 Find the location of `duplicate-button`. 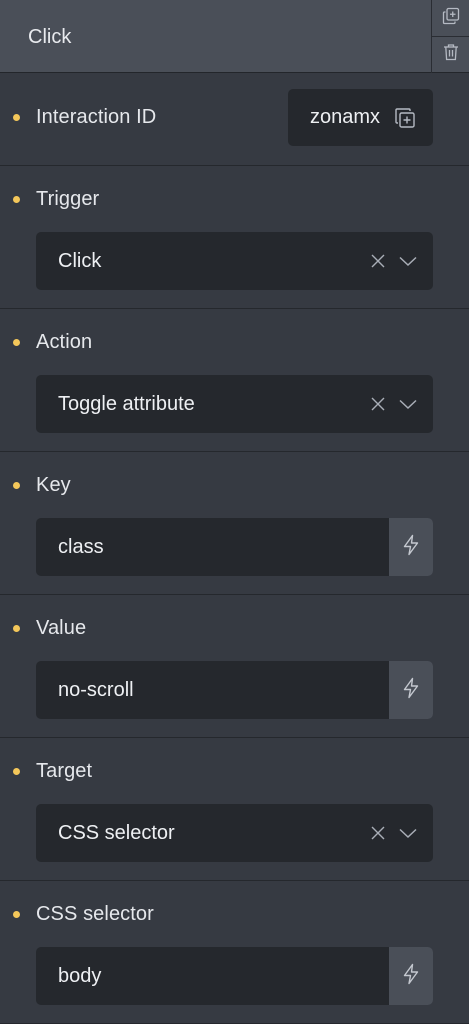

duplicate-button is located at coordinates (450, 18).